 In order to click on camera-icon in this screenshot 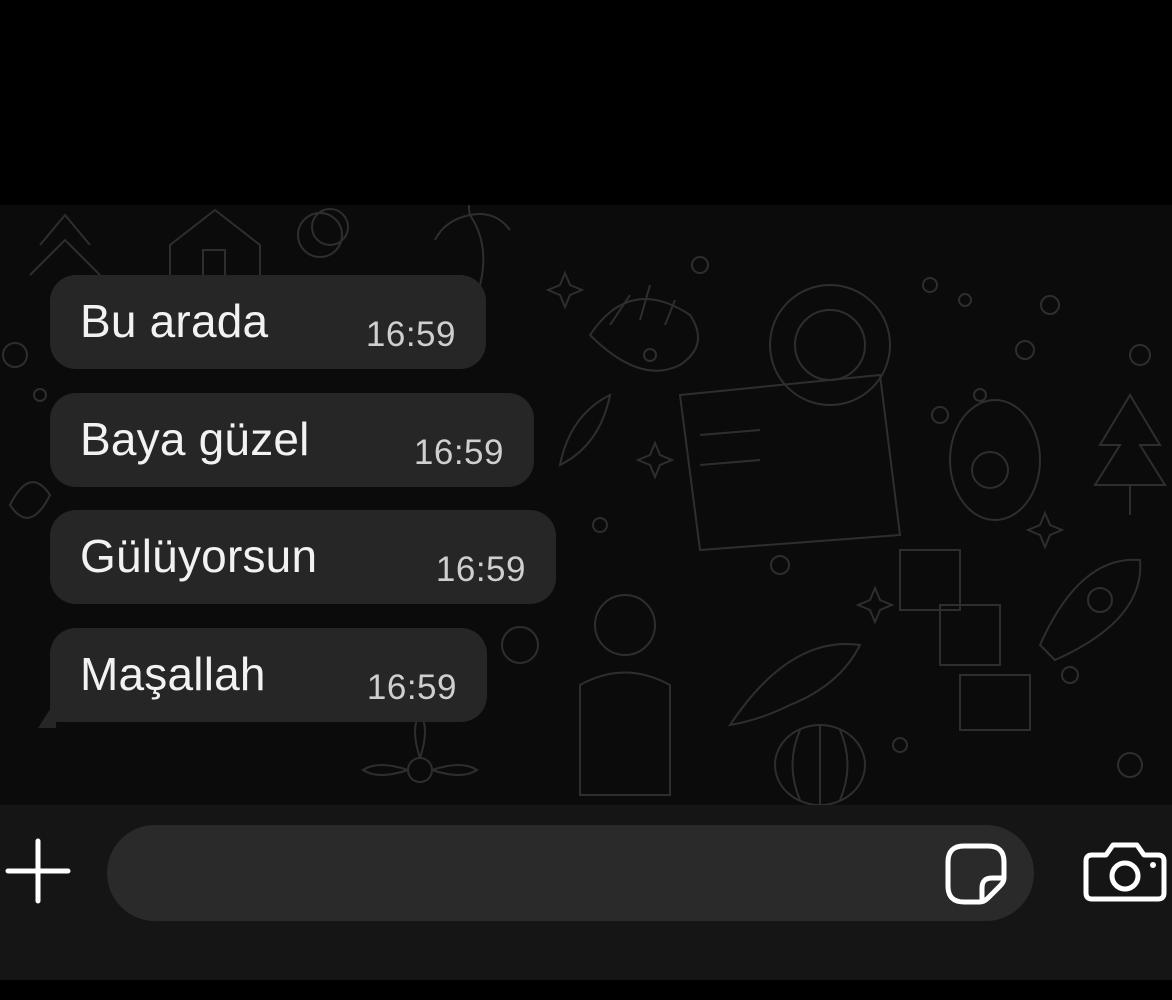, I will do `click(1125, 872)`.